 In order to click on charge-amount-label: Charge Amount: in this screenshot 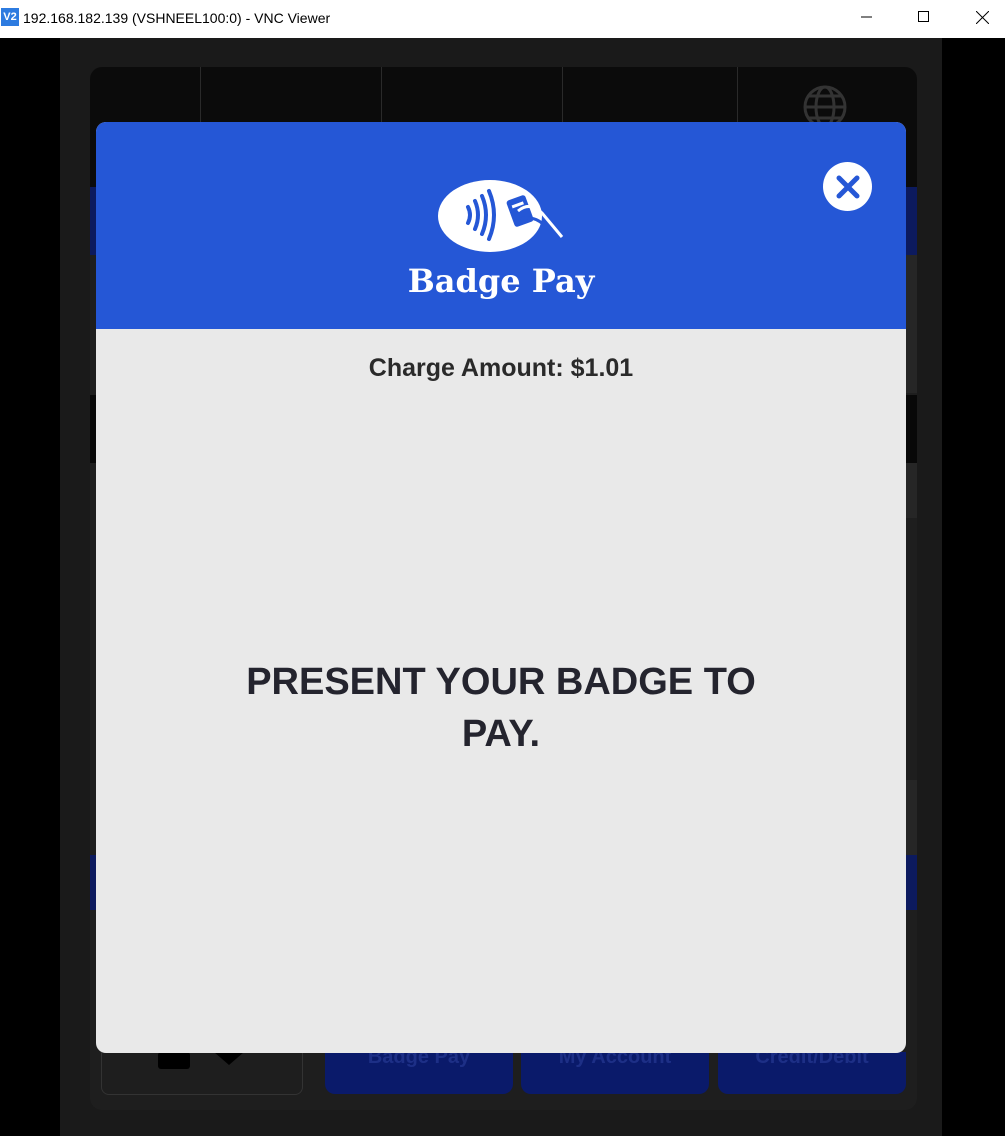, I will do `click(466, 368)`.